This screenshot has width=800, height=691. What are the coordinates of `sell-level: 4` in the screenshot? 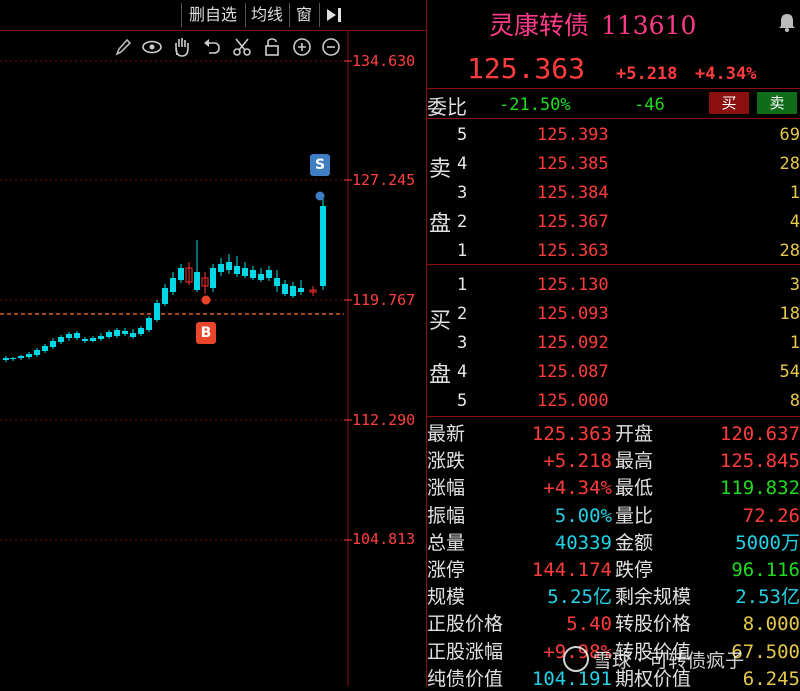 It's located at (462, 164).